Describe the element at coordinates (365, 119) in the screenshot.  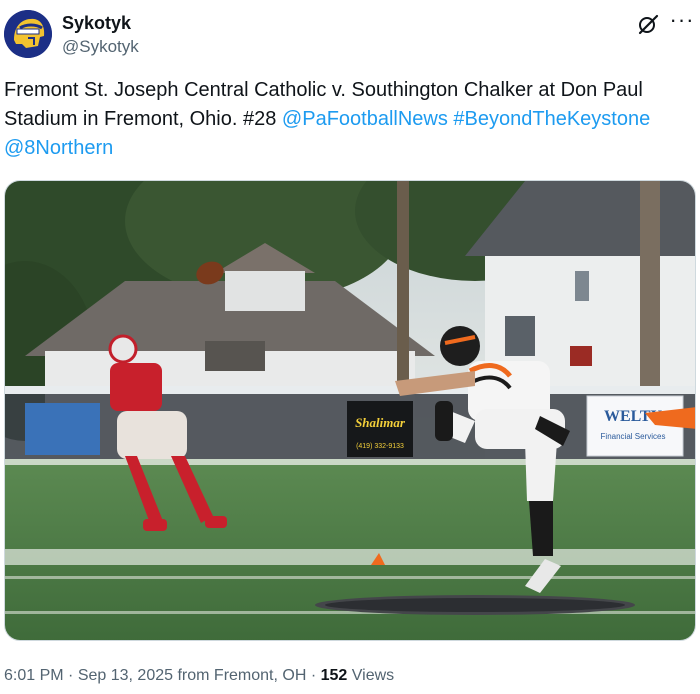
I see `mention-pafootballnews: @PaFootballNews` at that location.